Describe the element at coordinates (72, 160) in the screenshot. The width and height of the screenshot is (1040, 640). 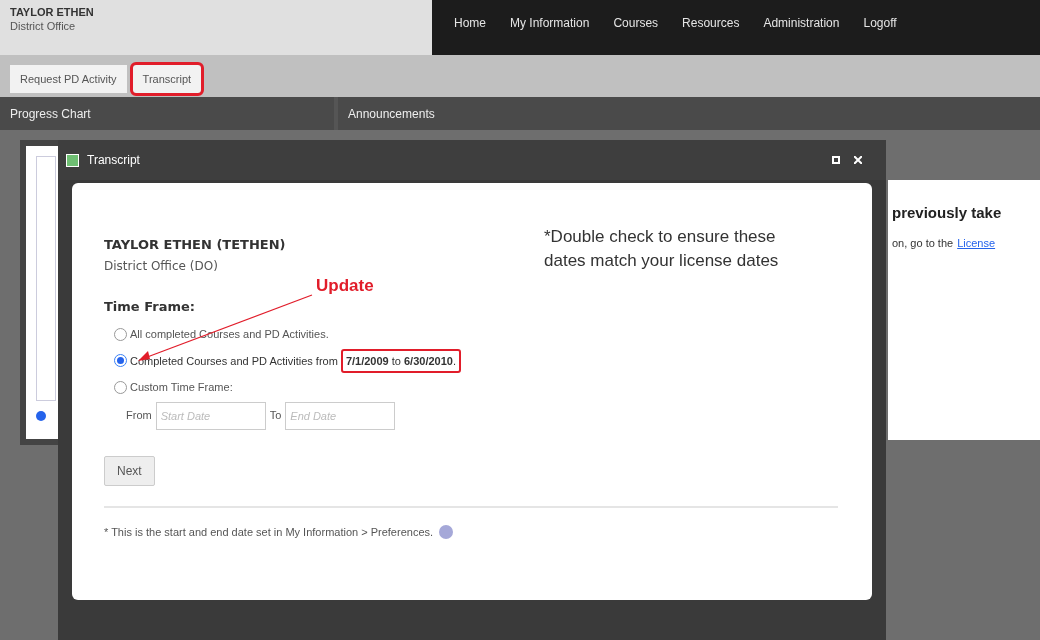
I see `document-icon` at that location.